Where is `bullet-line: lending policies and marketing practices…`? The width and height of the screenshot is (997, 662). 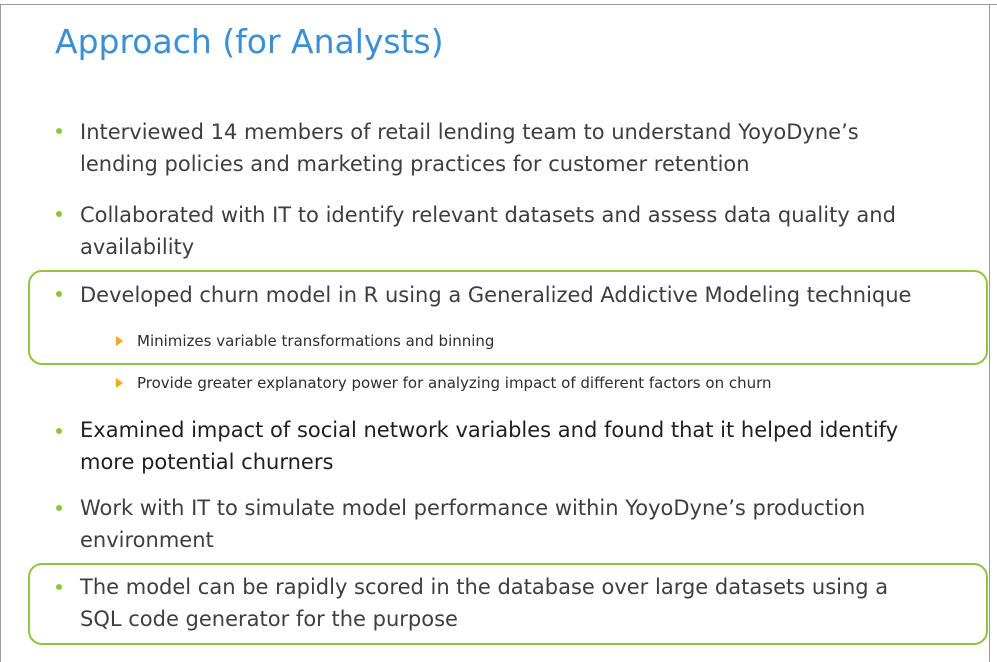 bullet-line: lending policies and marketing practices… is located at coordinates (415, 164).